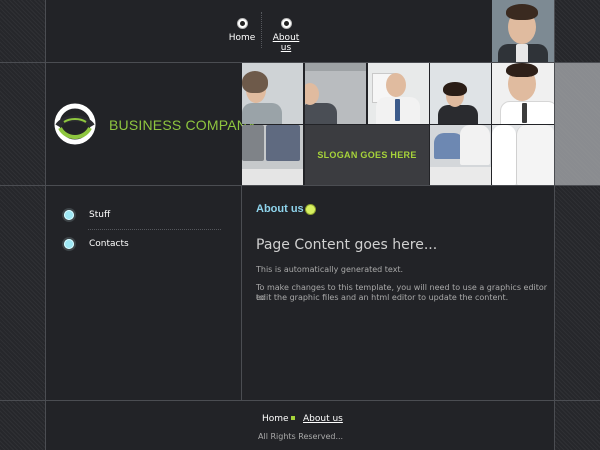  Describe the element at coordinates (261, 30) in the screenshot. I see `nav-divider` at that location.